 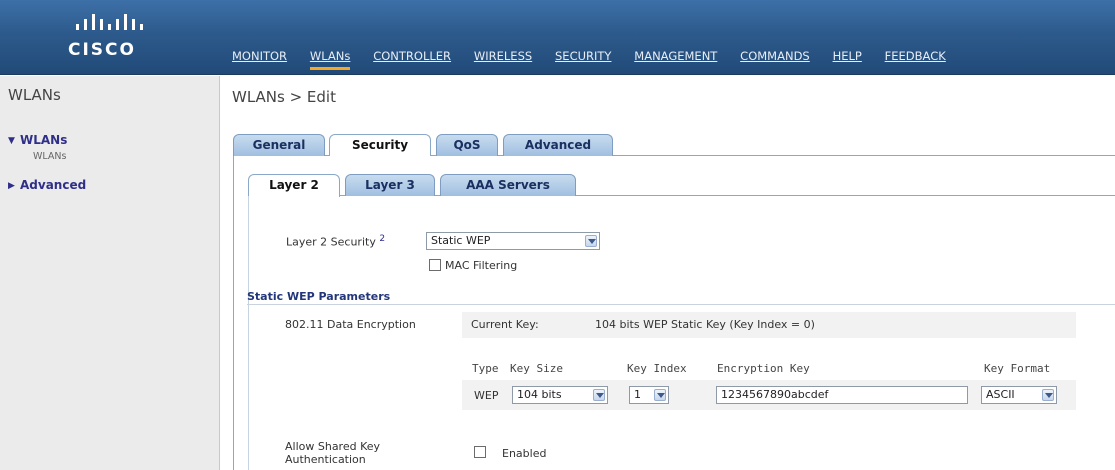 What do you see at coordinates (842, 395) in the screenshot?
I see `encryption-key-input: 1234567890abcdef` at bounding box center [842, 395].